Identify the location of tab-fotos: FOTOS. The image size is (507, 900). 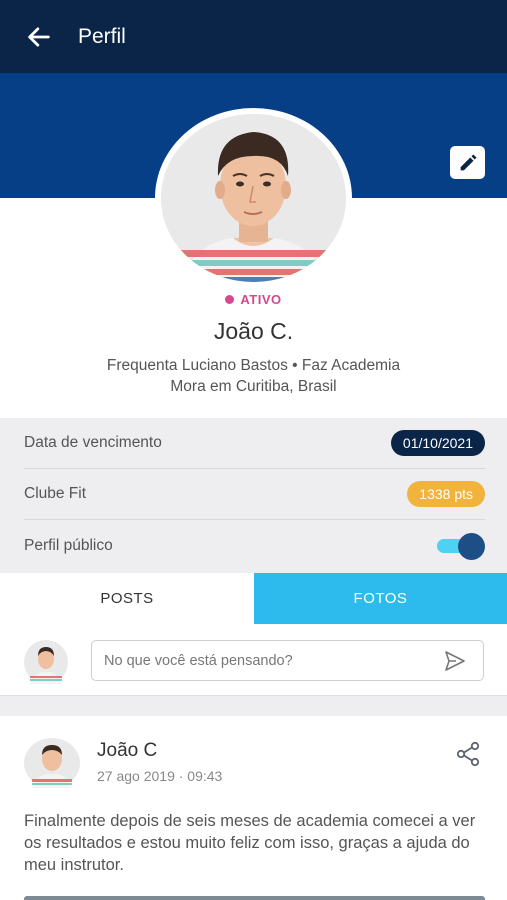
(380, 598).